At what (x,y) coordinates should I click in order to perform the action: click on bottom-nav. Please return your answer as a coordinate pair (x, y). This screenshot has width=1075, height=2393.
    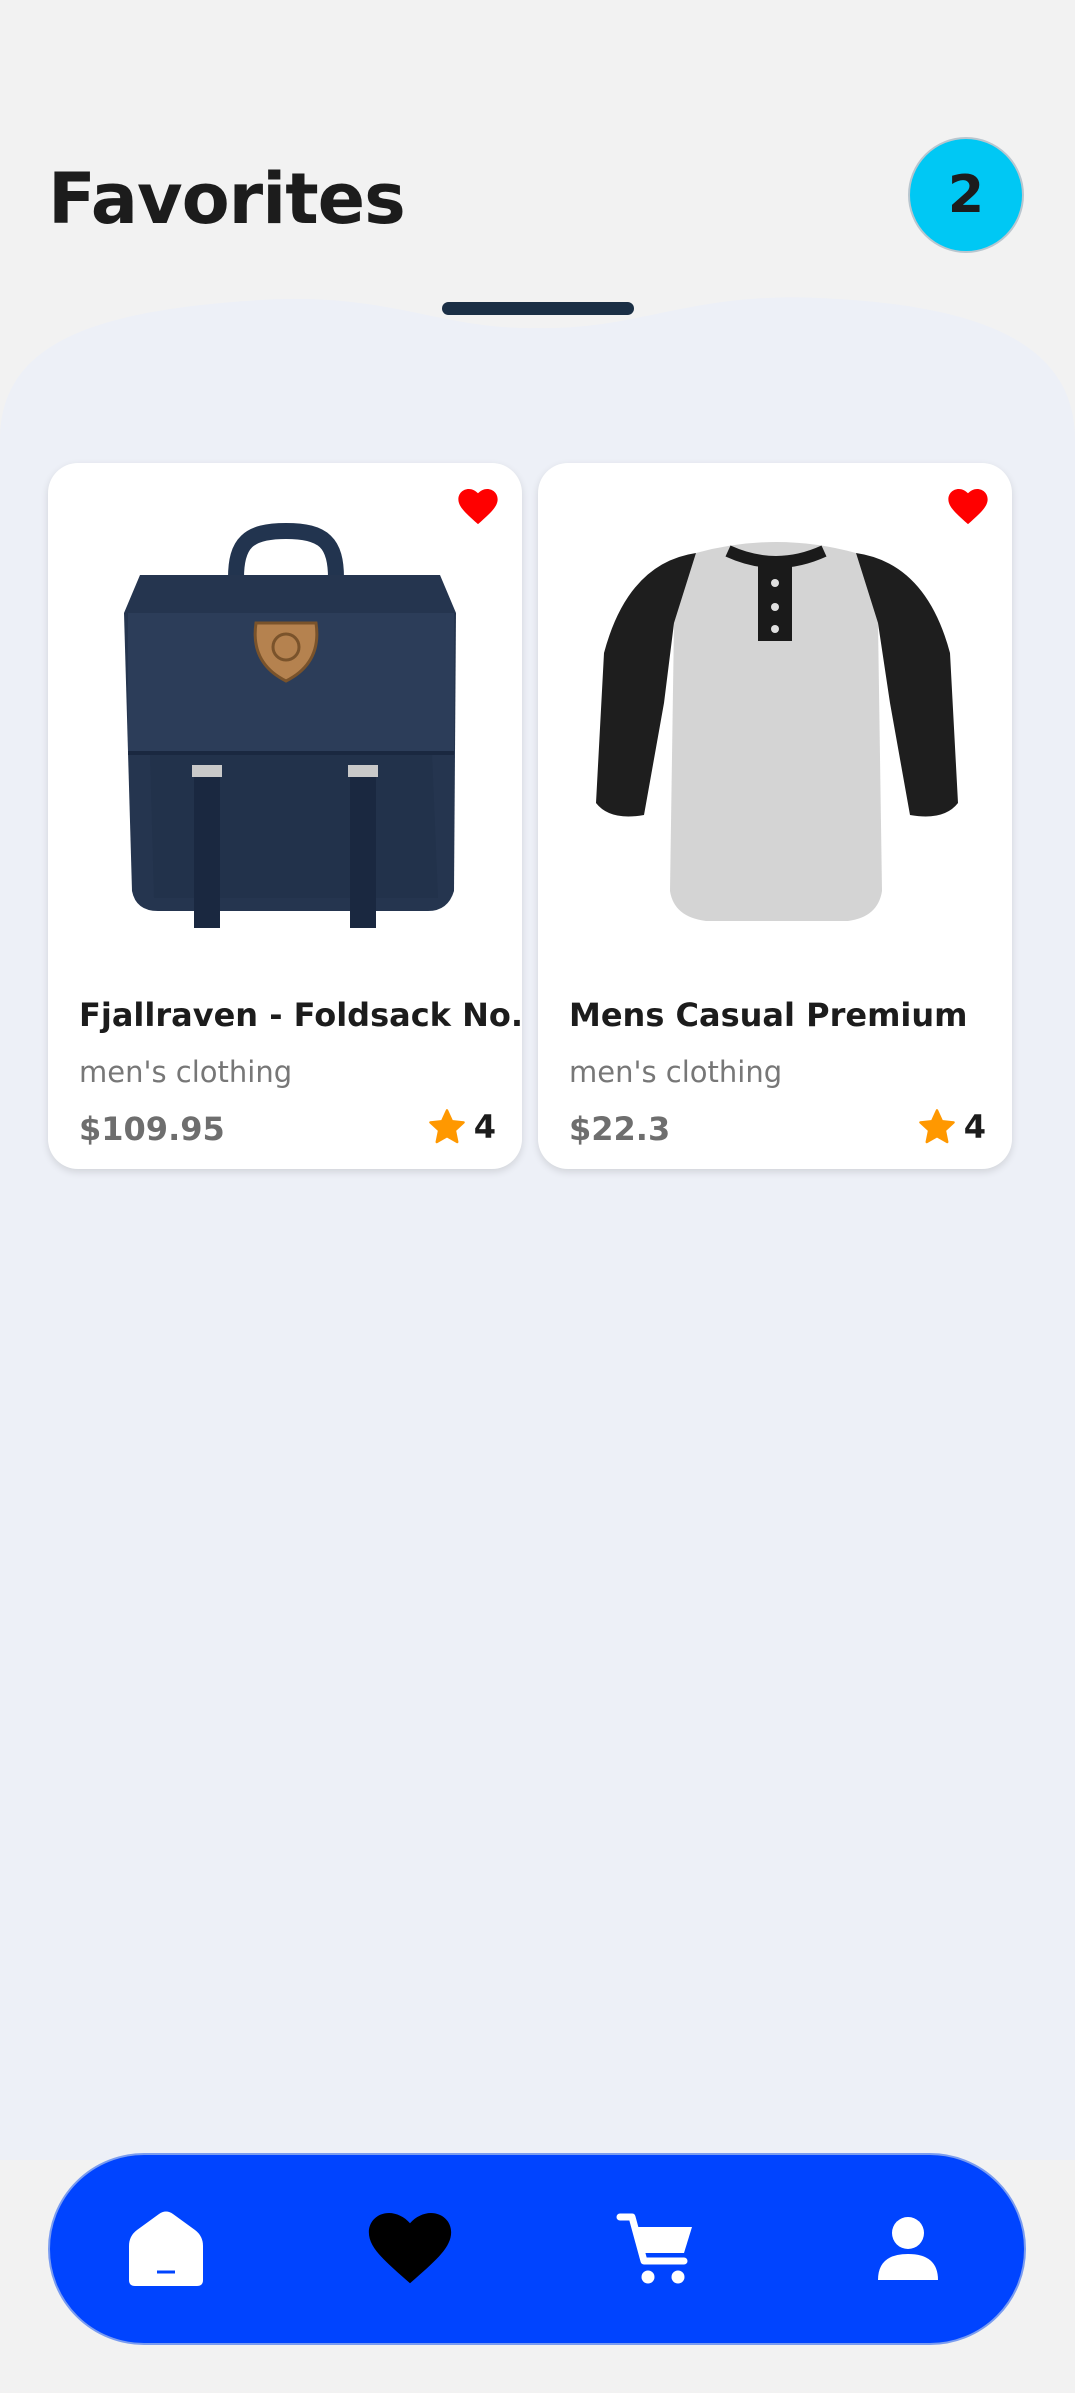
    Looking at the image, I should click on (537, 2249).